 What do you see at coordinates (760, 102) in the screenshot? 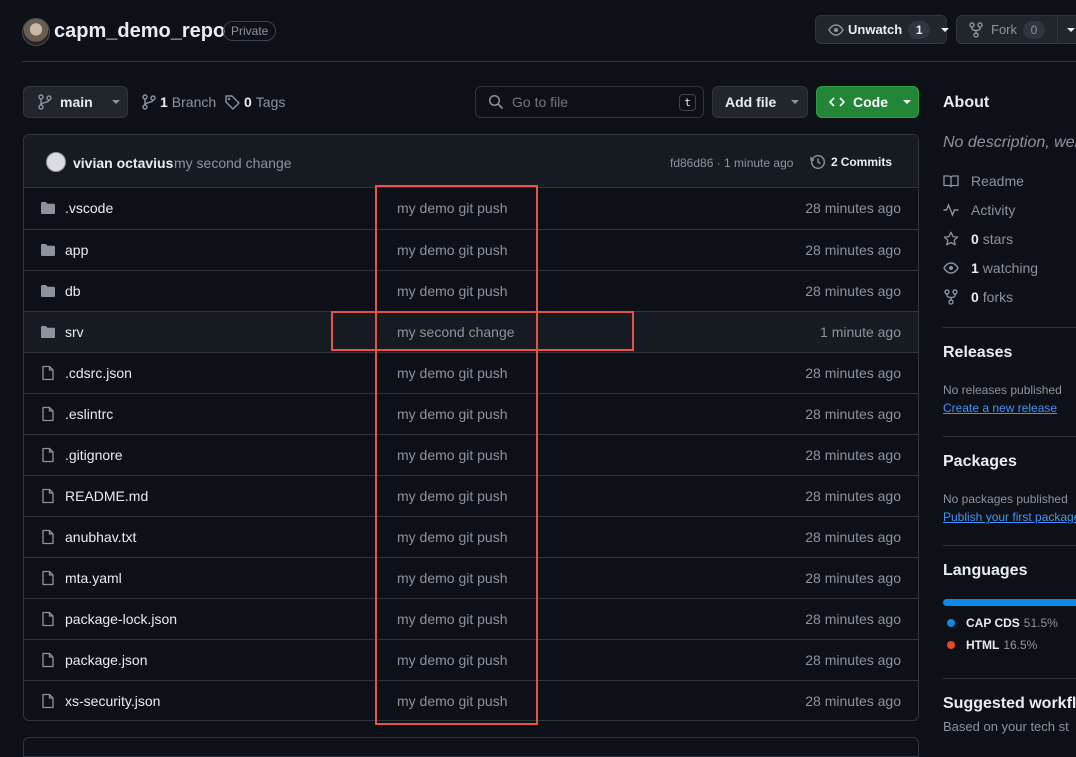
I see `add-file-button: Add file` at bounding box center [760, 102].